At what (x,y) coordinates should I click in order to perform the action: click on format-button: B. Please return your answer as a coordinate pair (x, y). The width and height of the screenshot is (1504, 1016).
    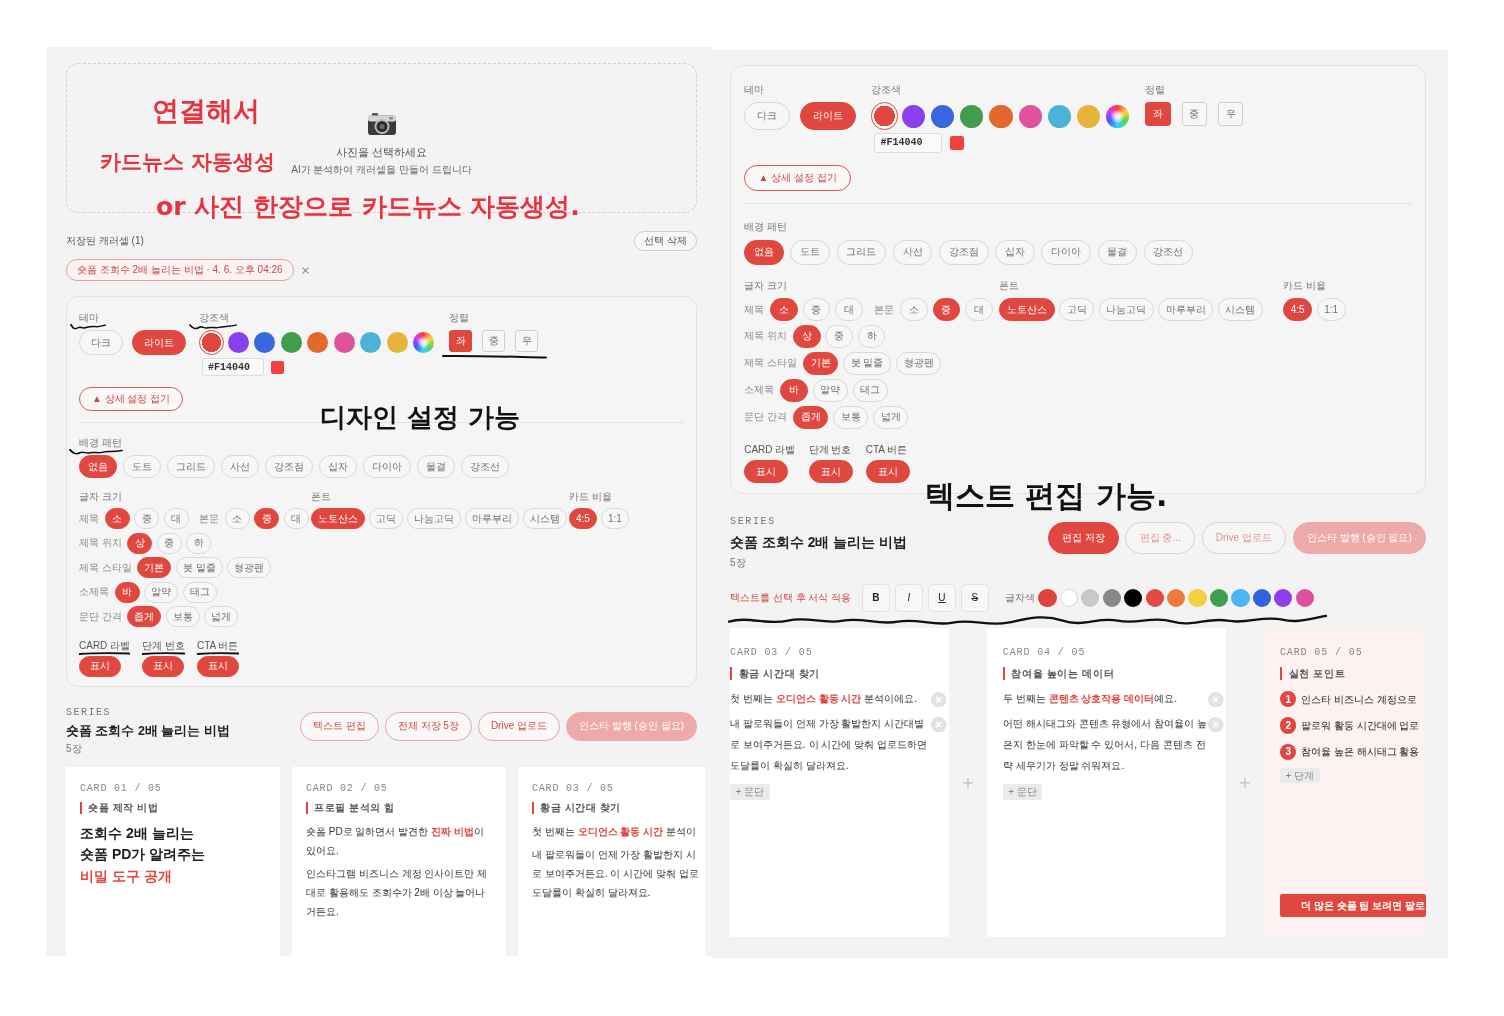
    Looking at the image, I should click on (876, 598).